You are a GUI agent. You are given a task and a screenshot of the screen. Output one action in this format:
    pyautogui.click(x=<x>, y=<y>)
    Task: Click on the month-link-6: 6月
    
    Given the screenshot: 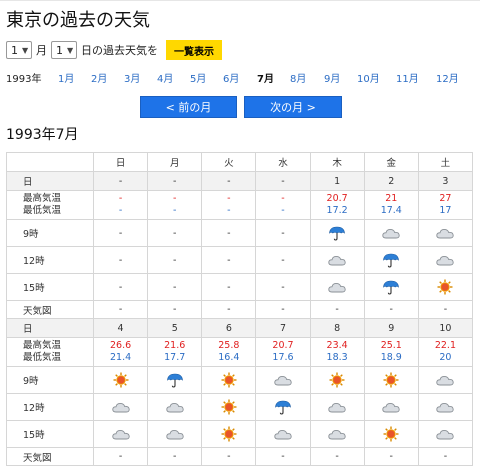 What is the action you would take?
    pyautogui.click(x=231, y=77)
    